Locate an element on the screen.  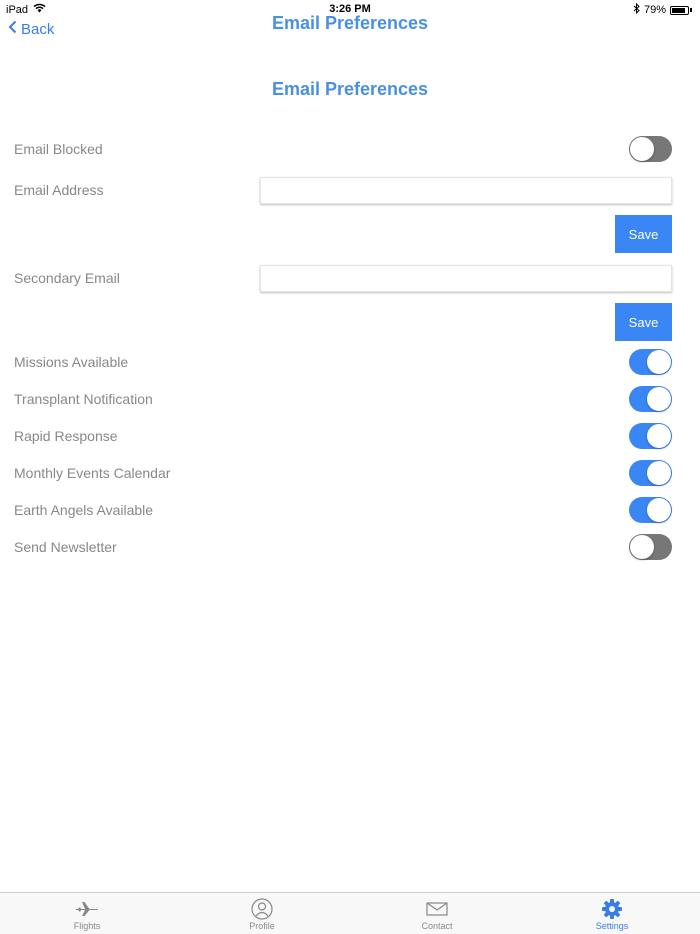
battery-tip is located at coordinates (691, 10).